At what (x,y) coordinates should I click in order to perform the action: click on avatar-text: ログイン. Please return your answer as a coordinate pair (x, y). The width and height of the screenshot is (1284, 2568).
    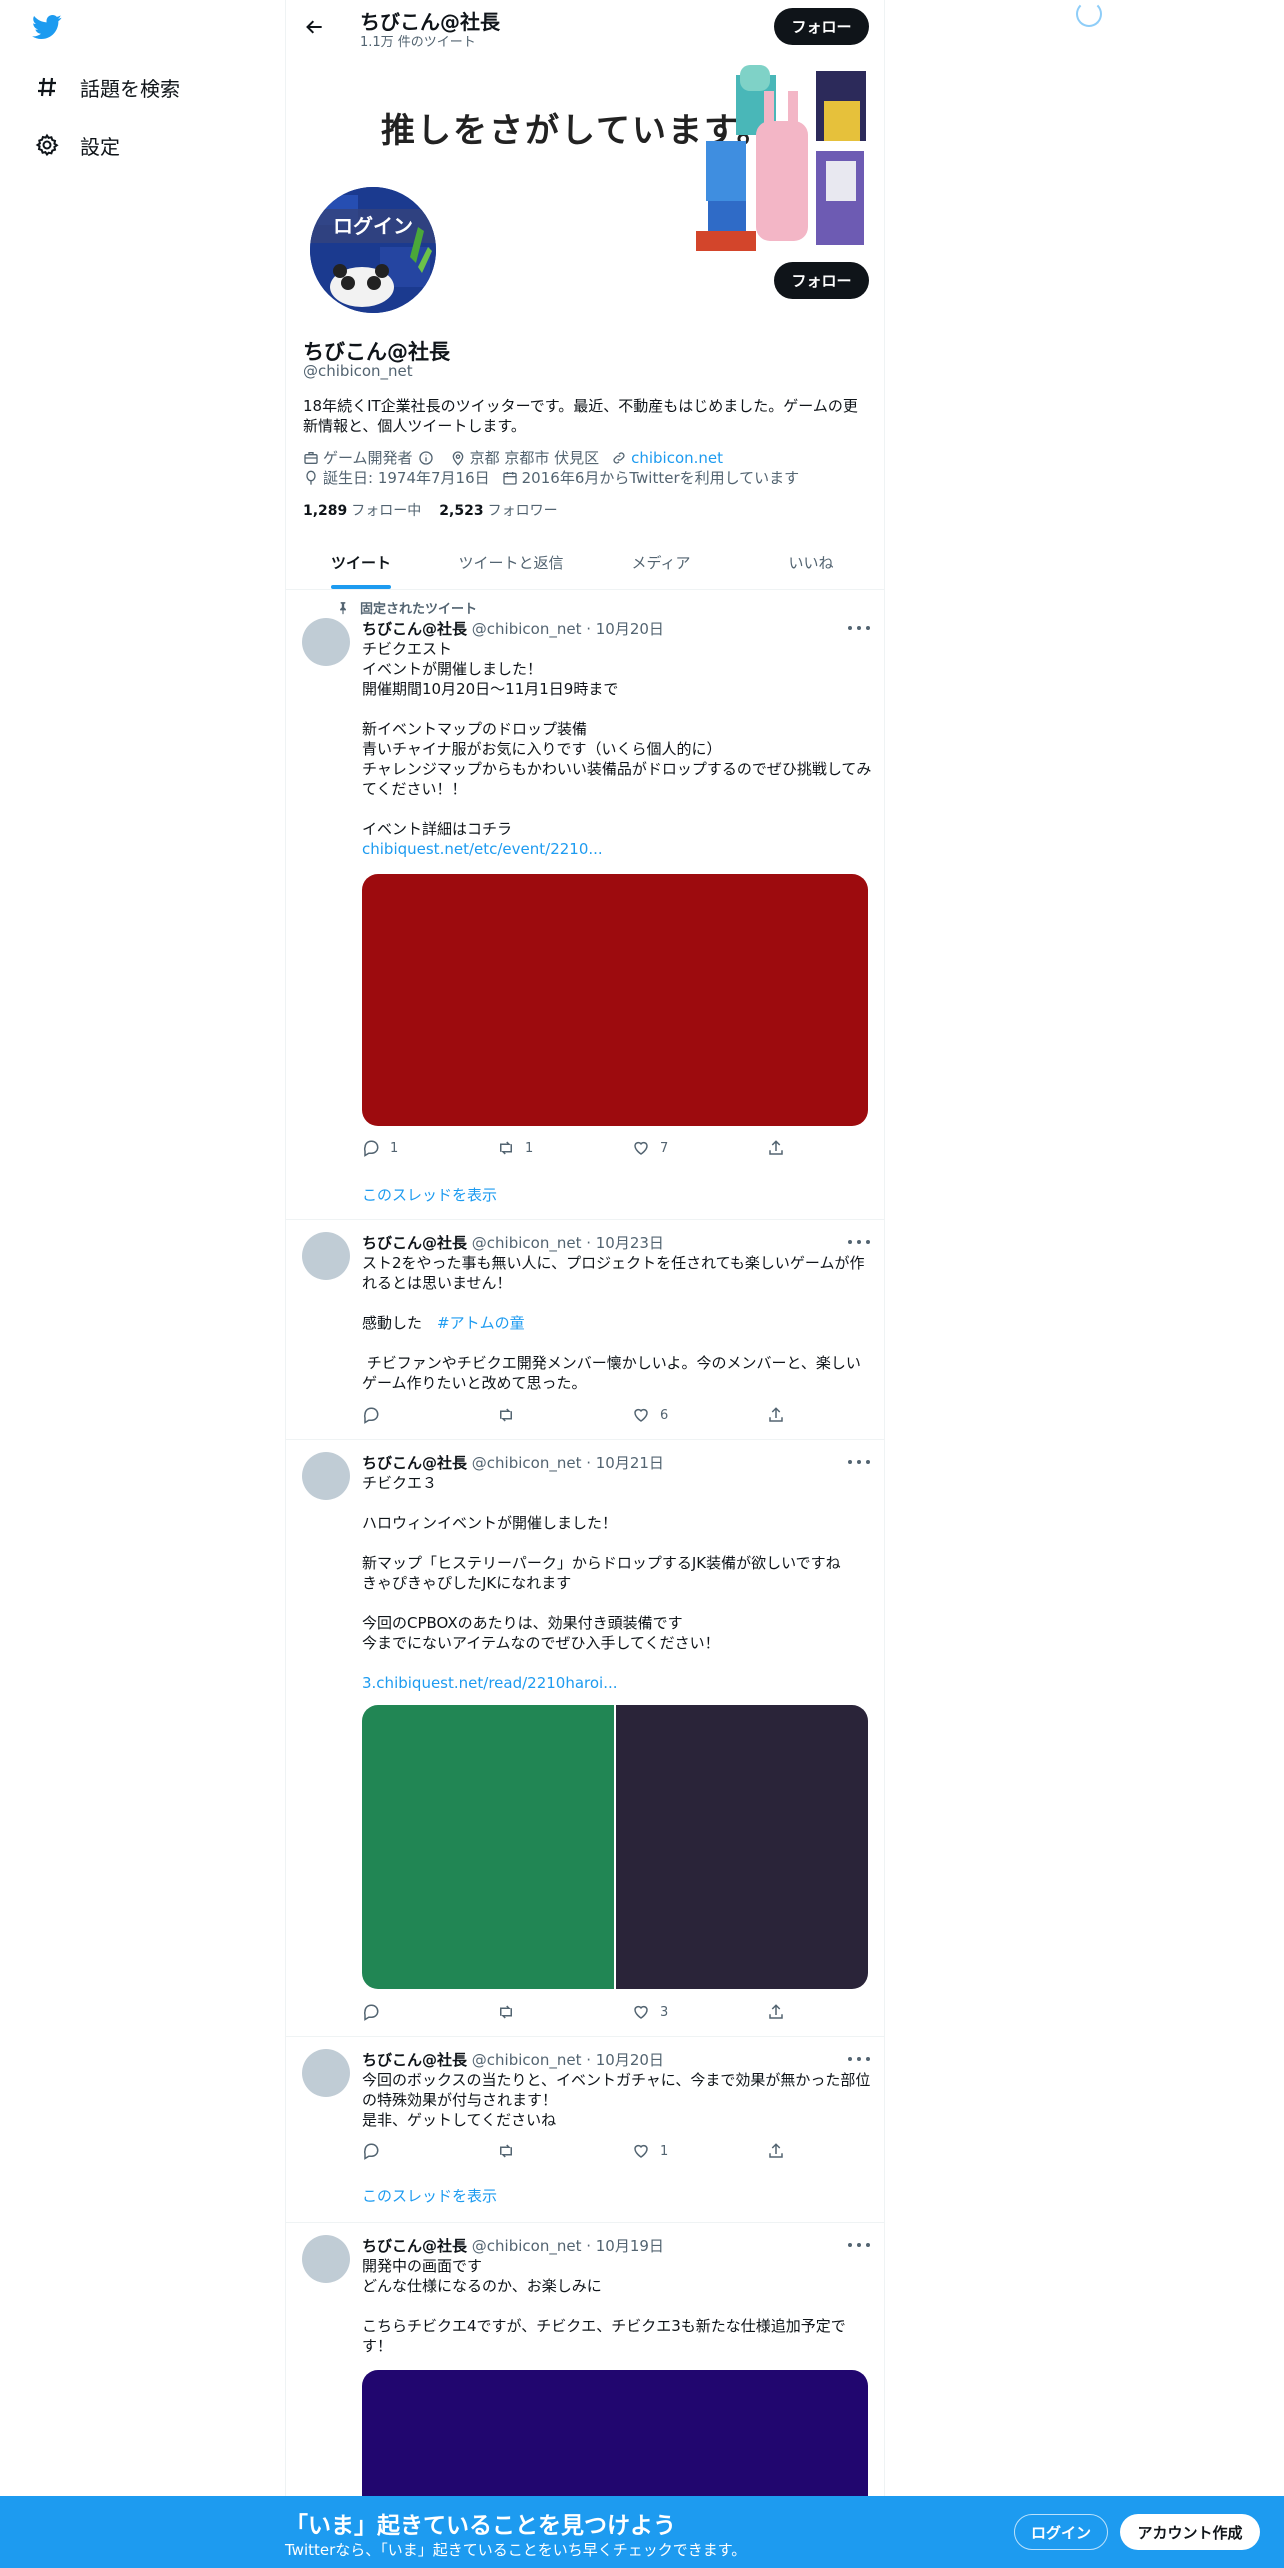
    Looking at the image, I should click on (373, 226).